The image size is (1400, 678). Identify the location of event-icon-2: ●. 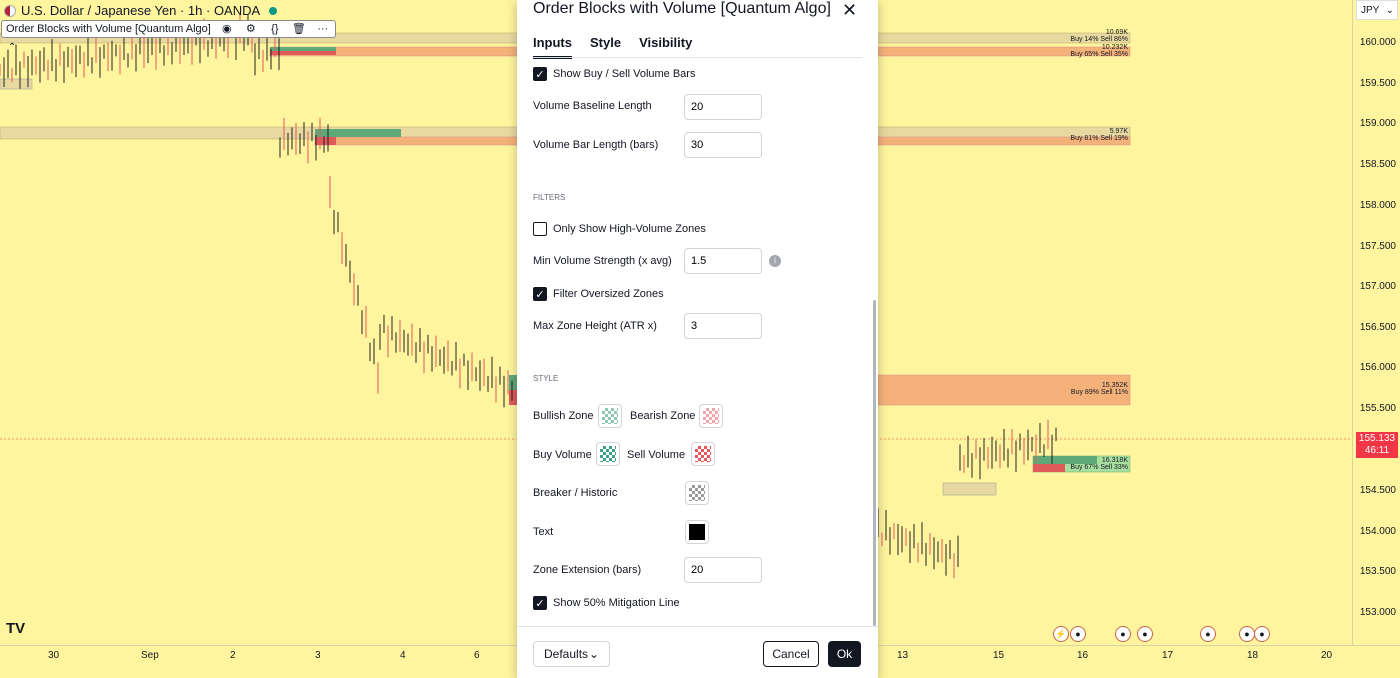
(1078, 634).